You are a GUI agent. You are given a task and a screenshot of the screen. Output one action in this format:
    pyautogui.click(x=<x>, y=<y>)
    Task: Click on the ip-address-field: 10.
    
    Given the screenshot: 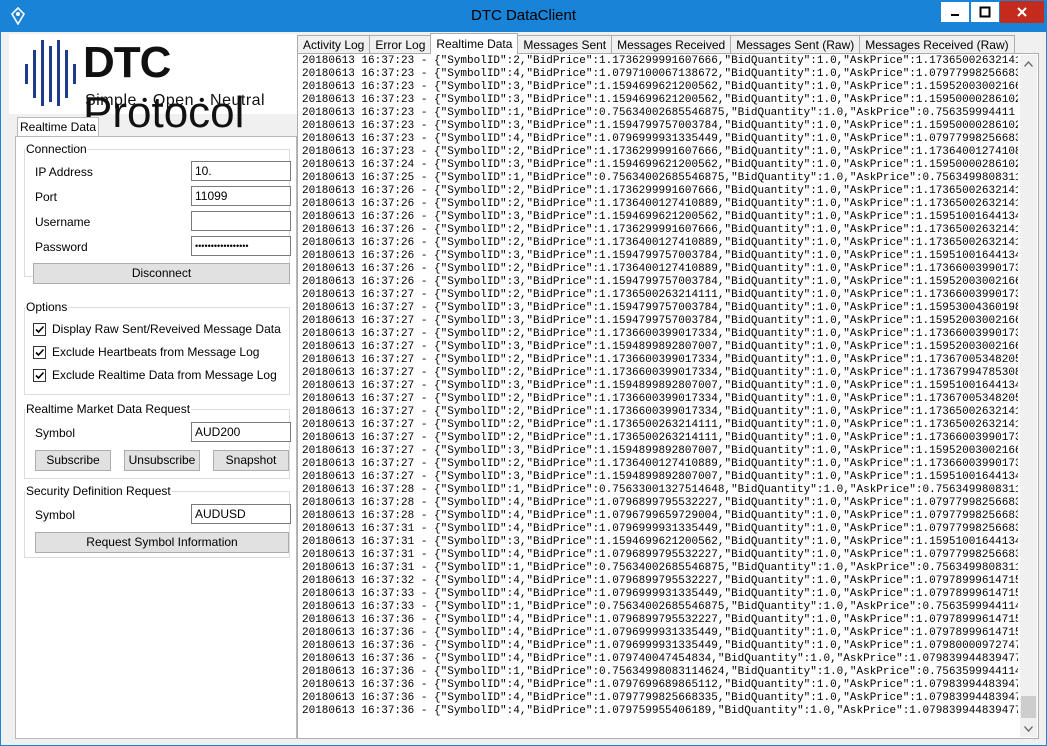 What is the action you would take?
    pyautogui.click(x=241, y=171)
    